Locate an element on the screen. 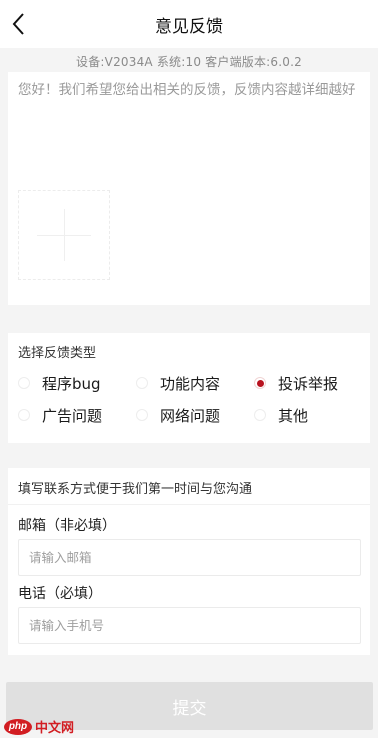  option-other: 其他 is located at coordinates (281, 415).